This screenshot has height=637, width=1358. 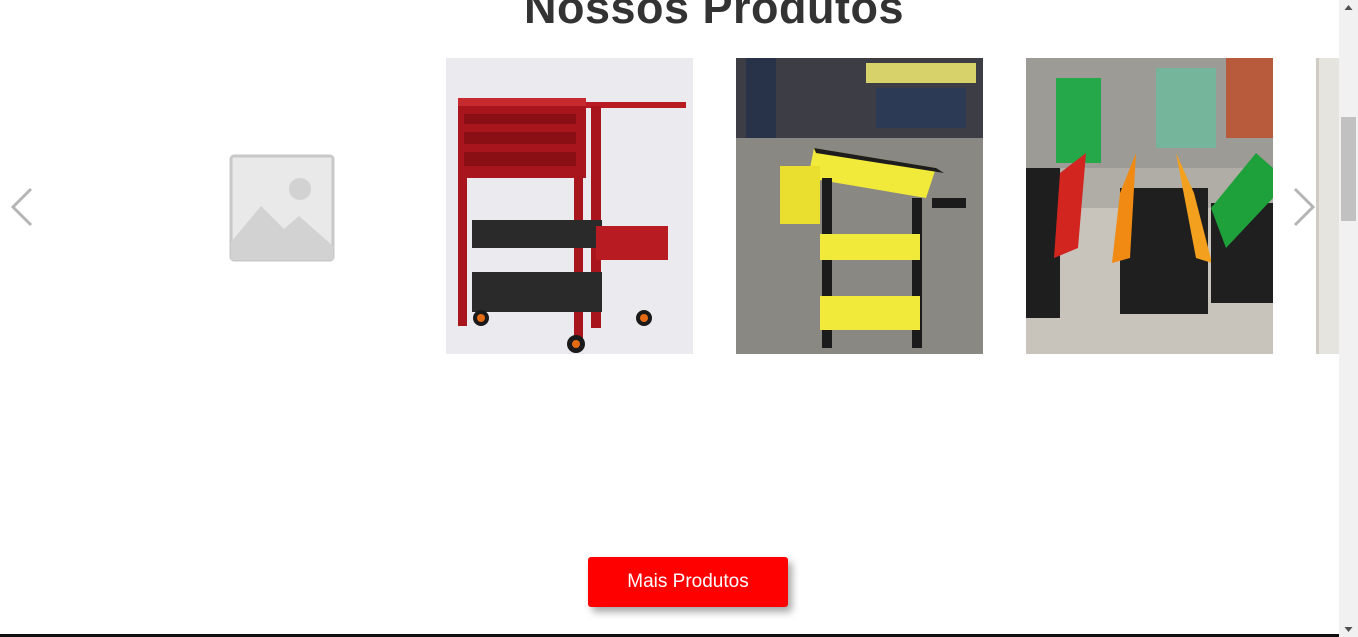 What do you see at coordinates (1348, 318) in the screenshot?
I see `vertical-scrollbar` at bounding box center [1348, 318].